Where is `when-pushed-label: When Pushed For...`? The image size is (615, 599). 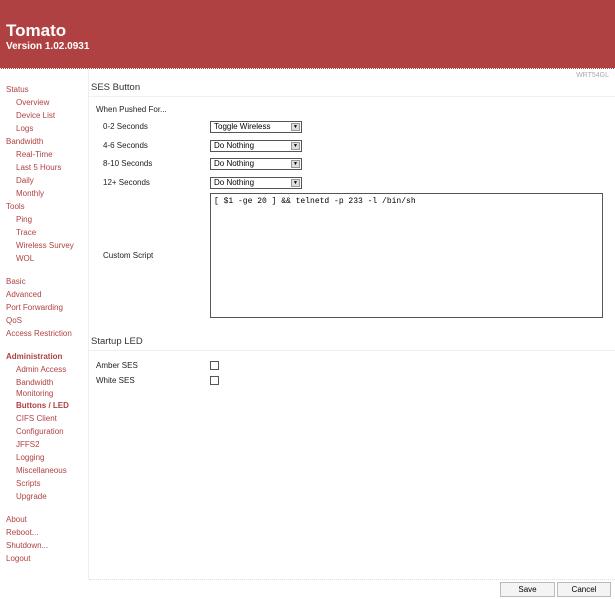 when-pushed-label: When Pushed For... is located at coordinates (131, 109).